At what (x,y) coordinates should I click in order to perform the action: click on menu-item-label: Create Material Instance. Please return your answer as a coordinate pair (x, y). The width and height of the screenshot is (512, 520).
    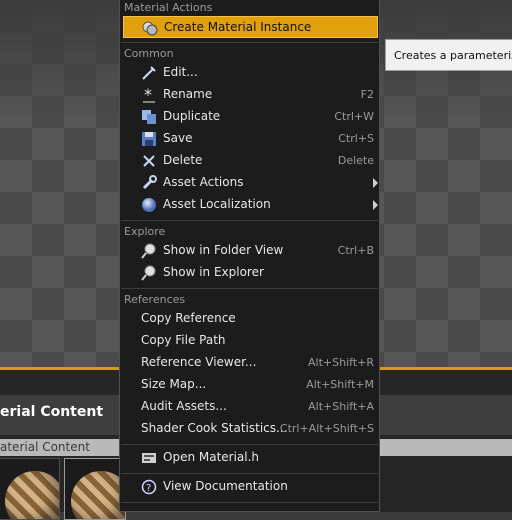
    Looking at the image, I should click on (238, 27).